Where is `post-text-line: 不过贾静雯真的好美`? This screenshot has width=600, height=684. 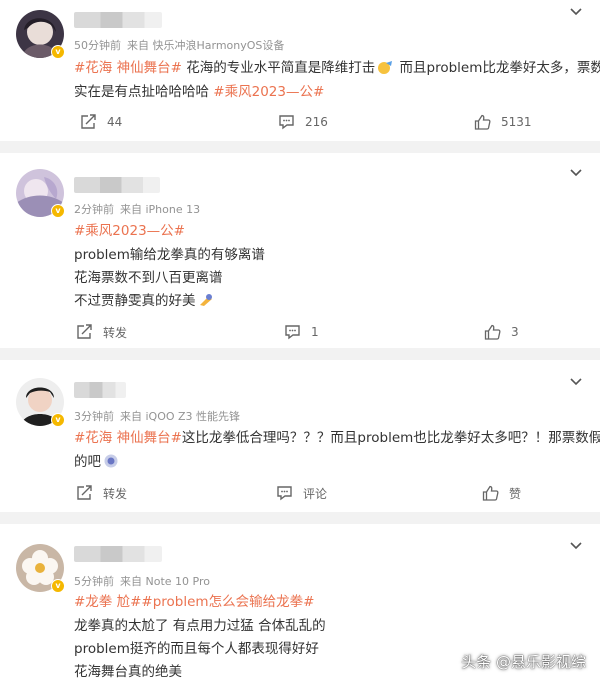
post-text-line: 不过贾静雯真的好美 is located at coordinates (145, 299).